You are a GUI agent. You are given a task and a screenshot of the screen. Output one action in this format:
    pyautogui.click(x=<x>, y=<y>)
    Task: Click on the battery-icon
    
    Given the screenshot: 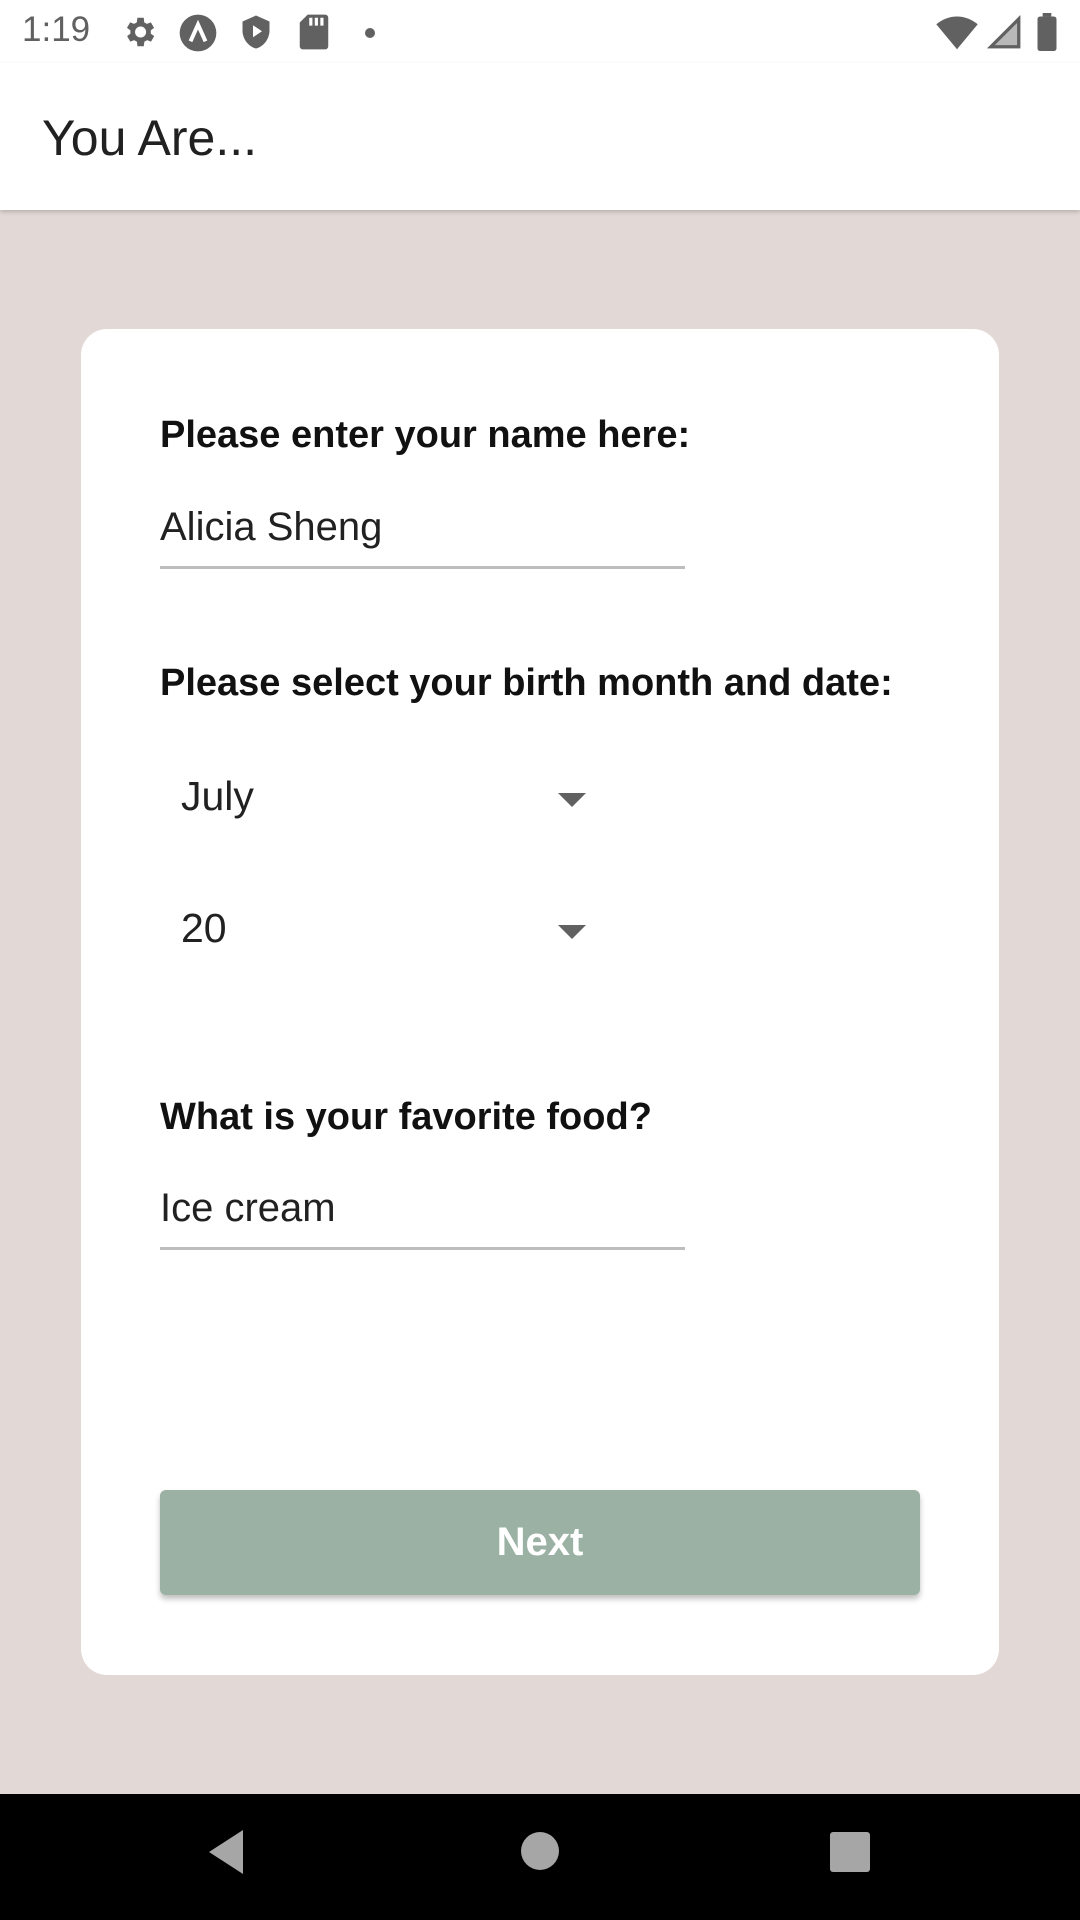 What is the action you would take?
    pyautogui.click(x=1047, y=34)
    